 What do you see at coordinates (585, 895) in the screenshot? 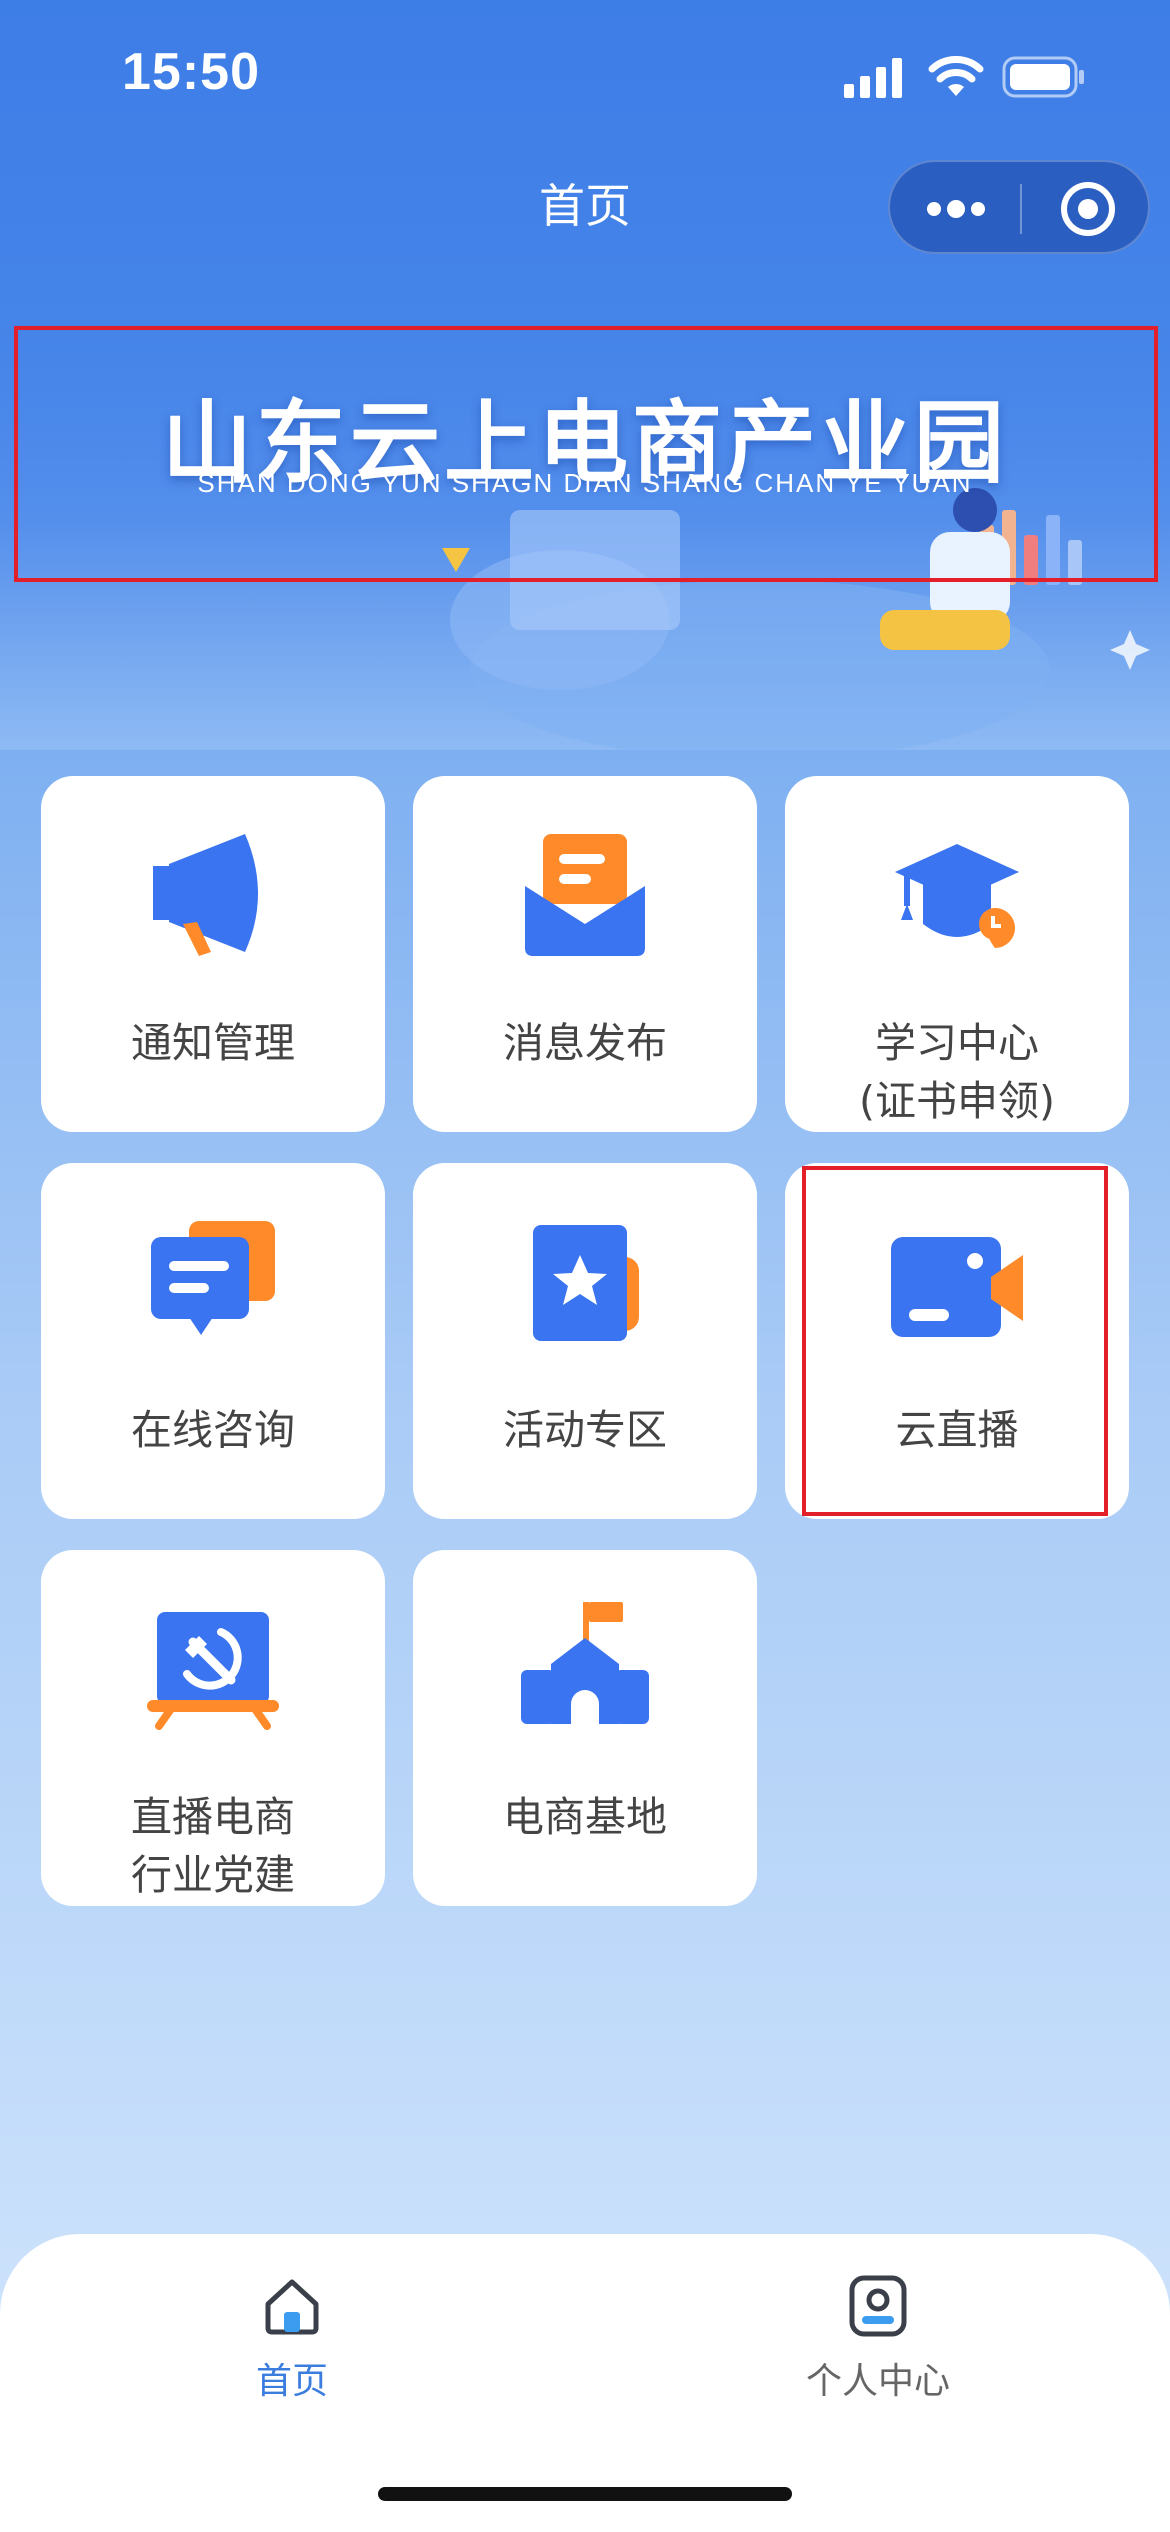
I see `envelope-icon` at bounding box center [585, 895].